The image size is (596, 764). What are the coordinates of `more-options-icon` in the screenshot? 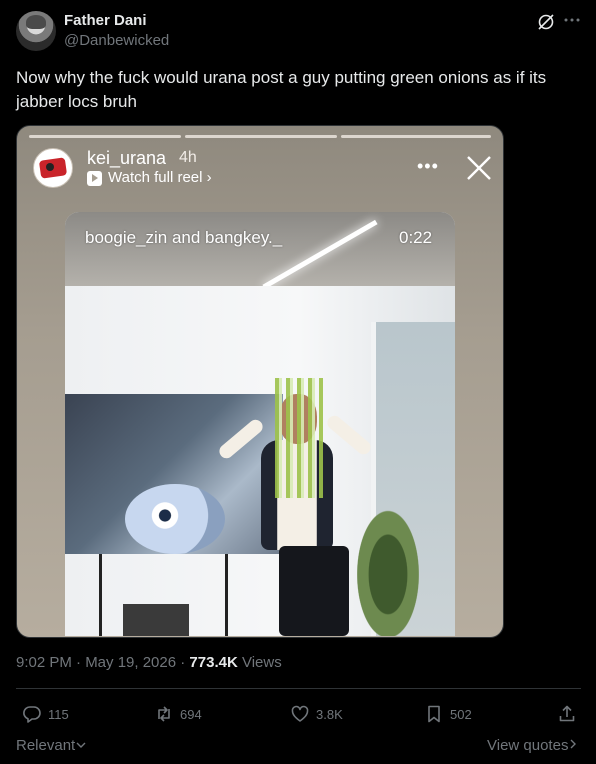 It's located at (572, 20).